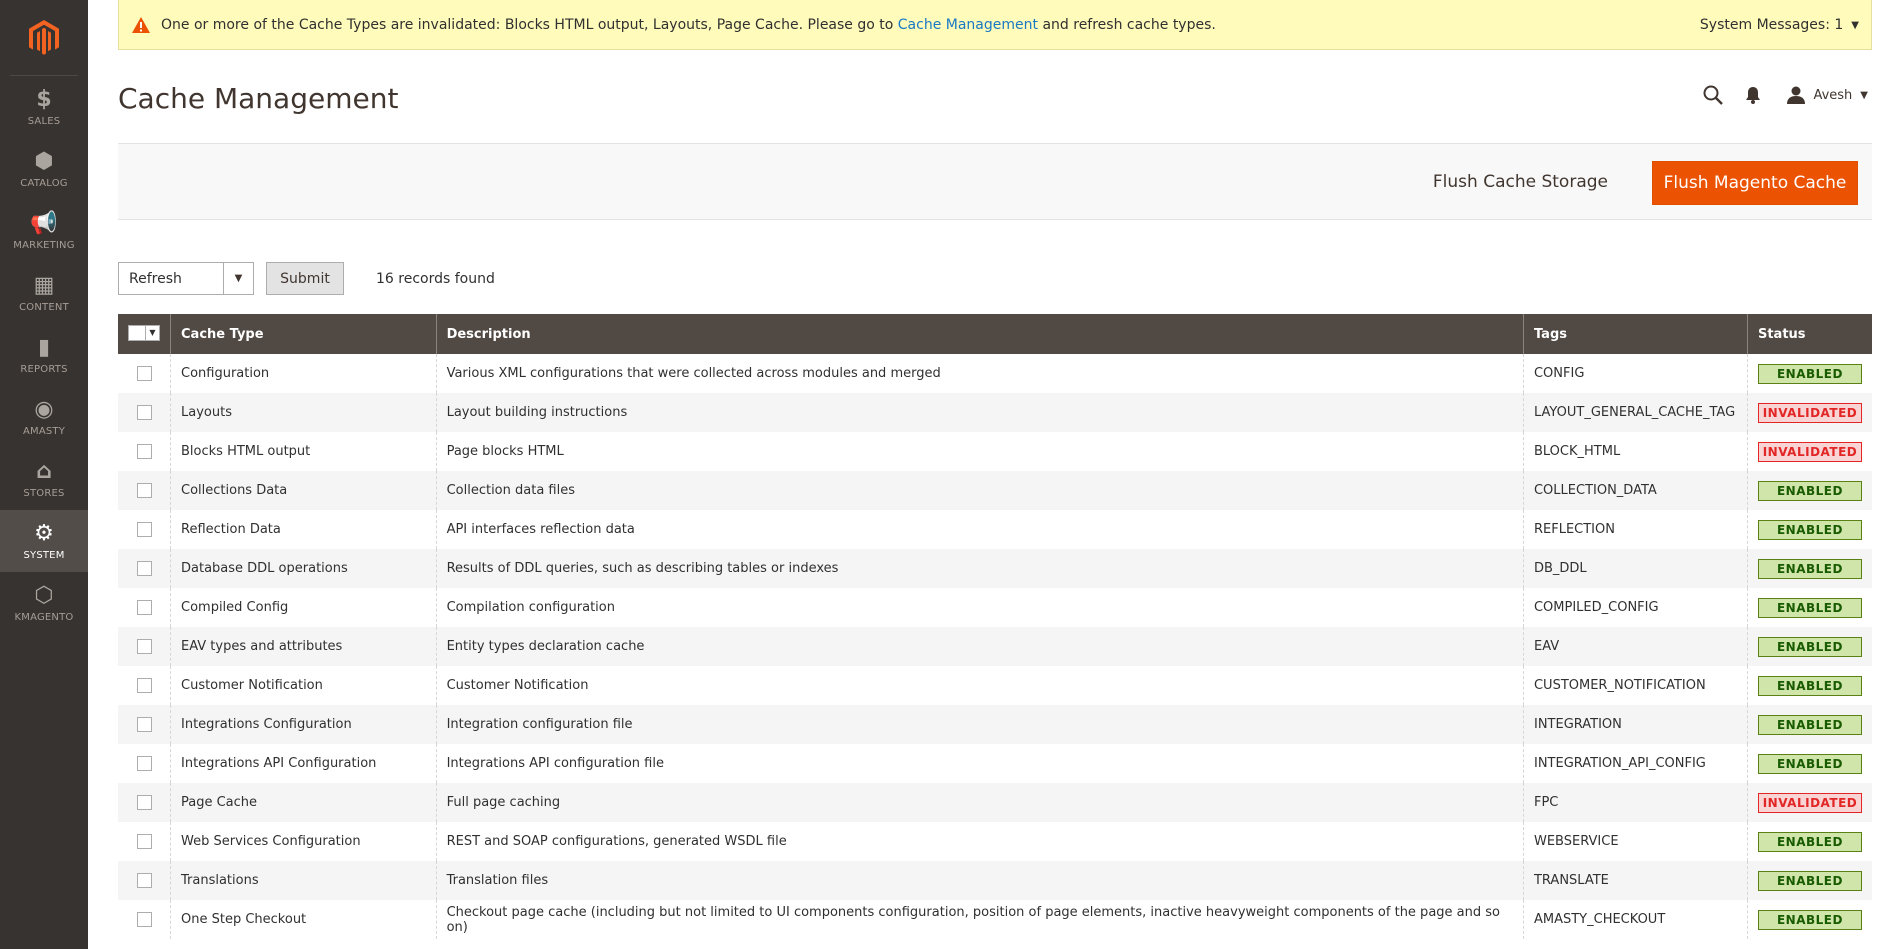 The image size is (1888, 949). What do you see at coordinates (1635, 880) in the screenshot?
I see `tags-cell: TRANSLATE` at bounding box center [1635, 880].